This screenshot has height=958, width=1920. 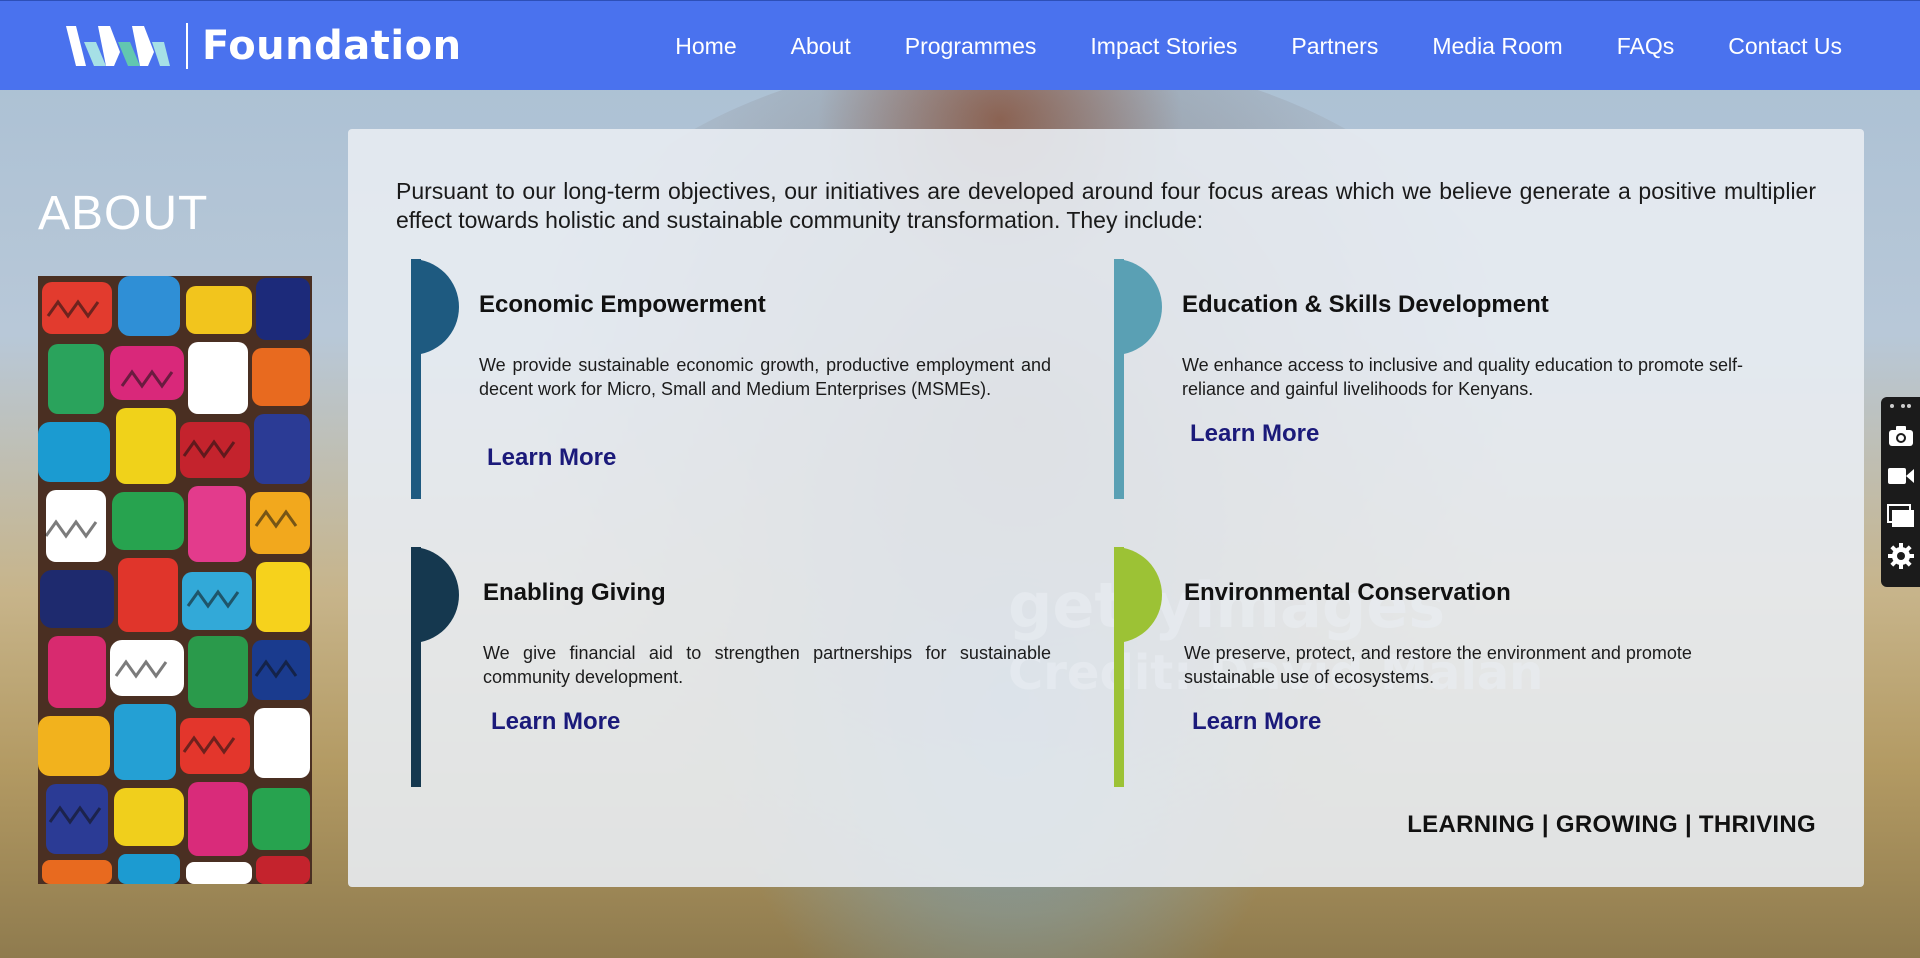 What do you see at coordinates (332, 46) in the screenshot?
I see `logo-text: Foundation` at bounding box center [332, 46].